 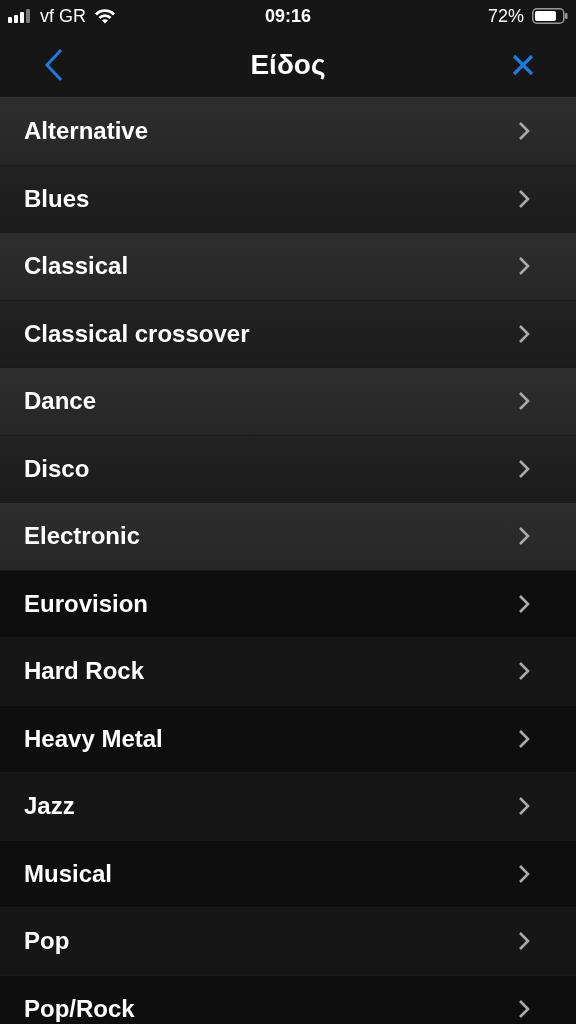 I want to click on genre-row: Disco, so click(x=288, y=469).